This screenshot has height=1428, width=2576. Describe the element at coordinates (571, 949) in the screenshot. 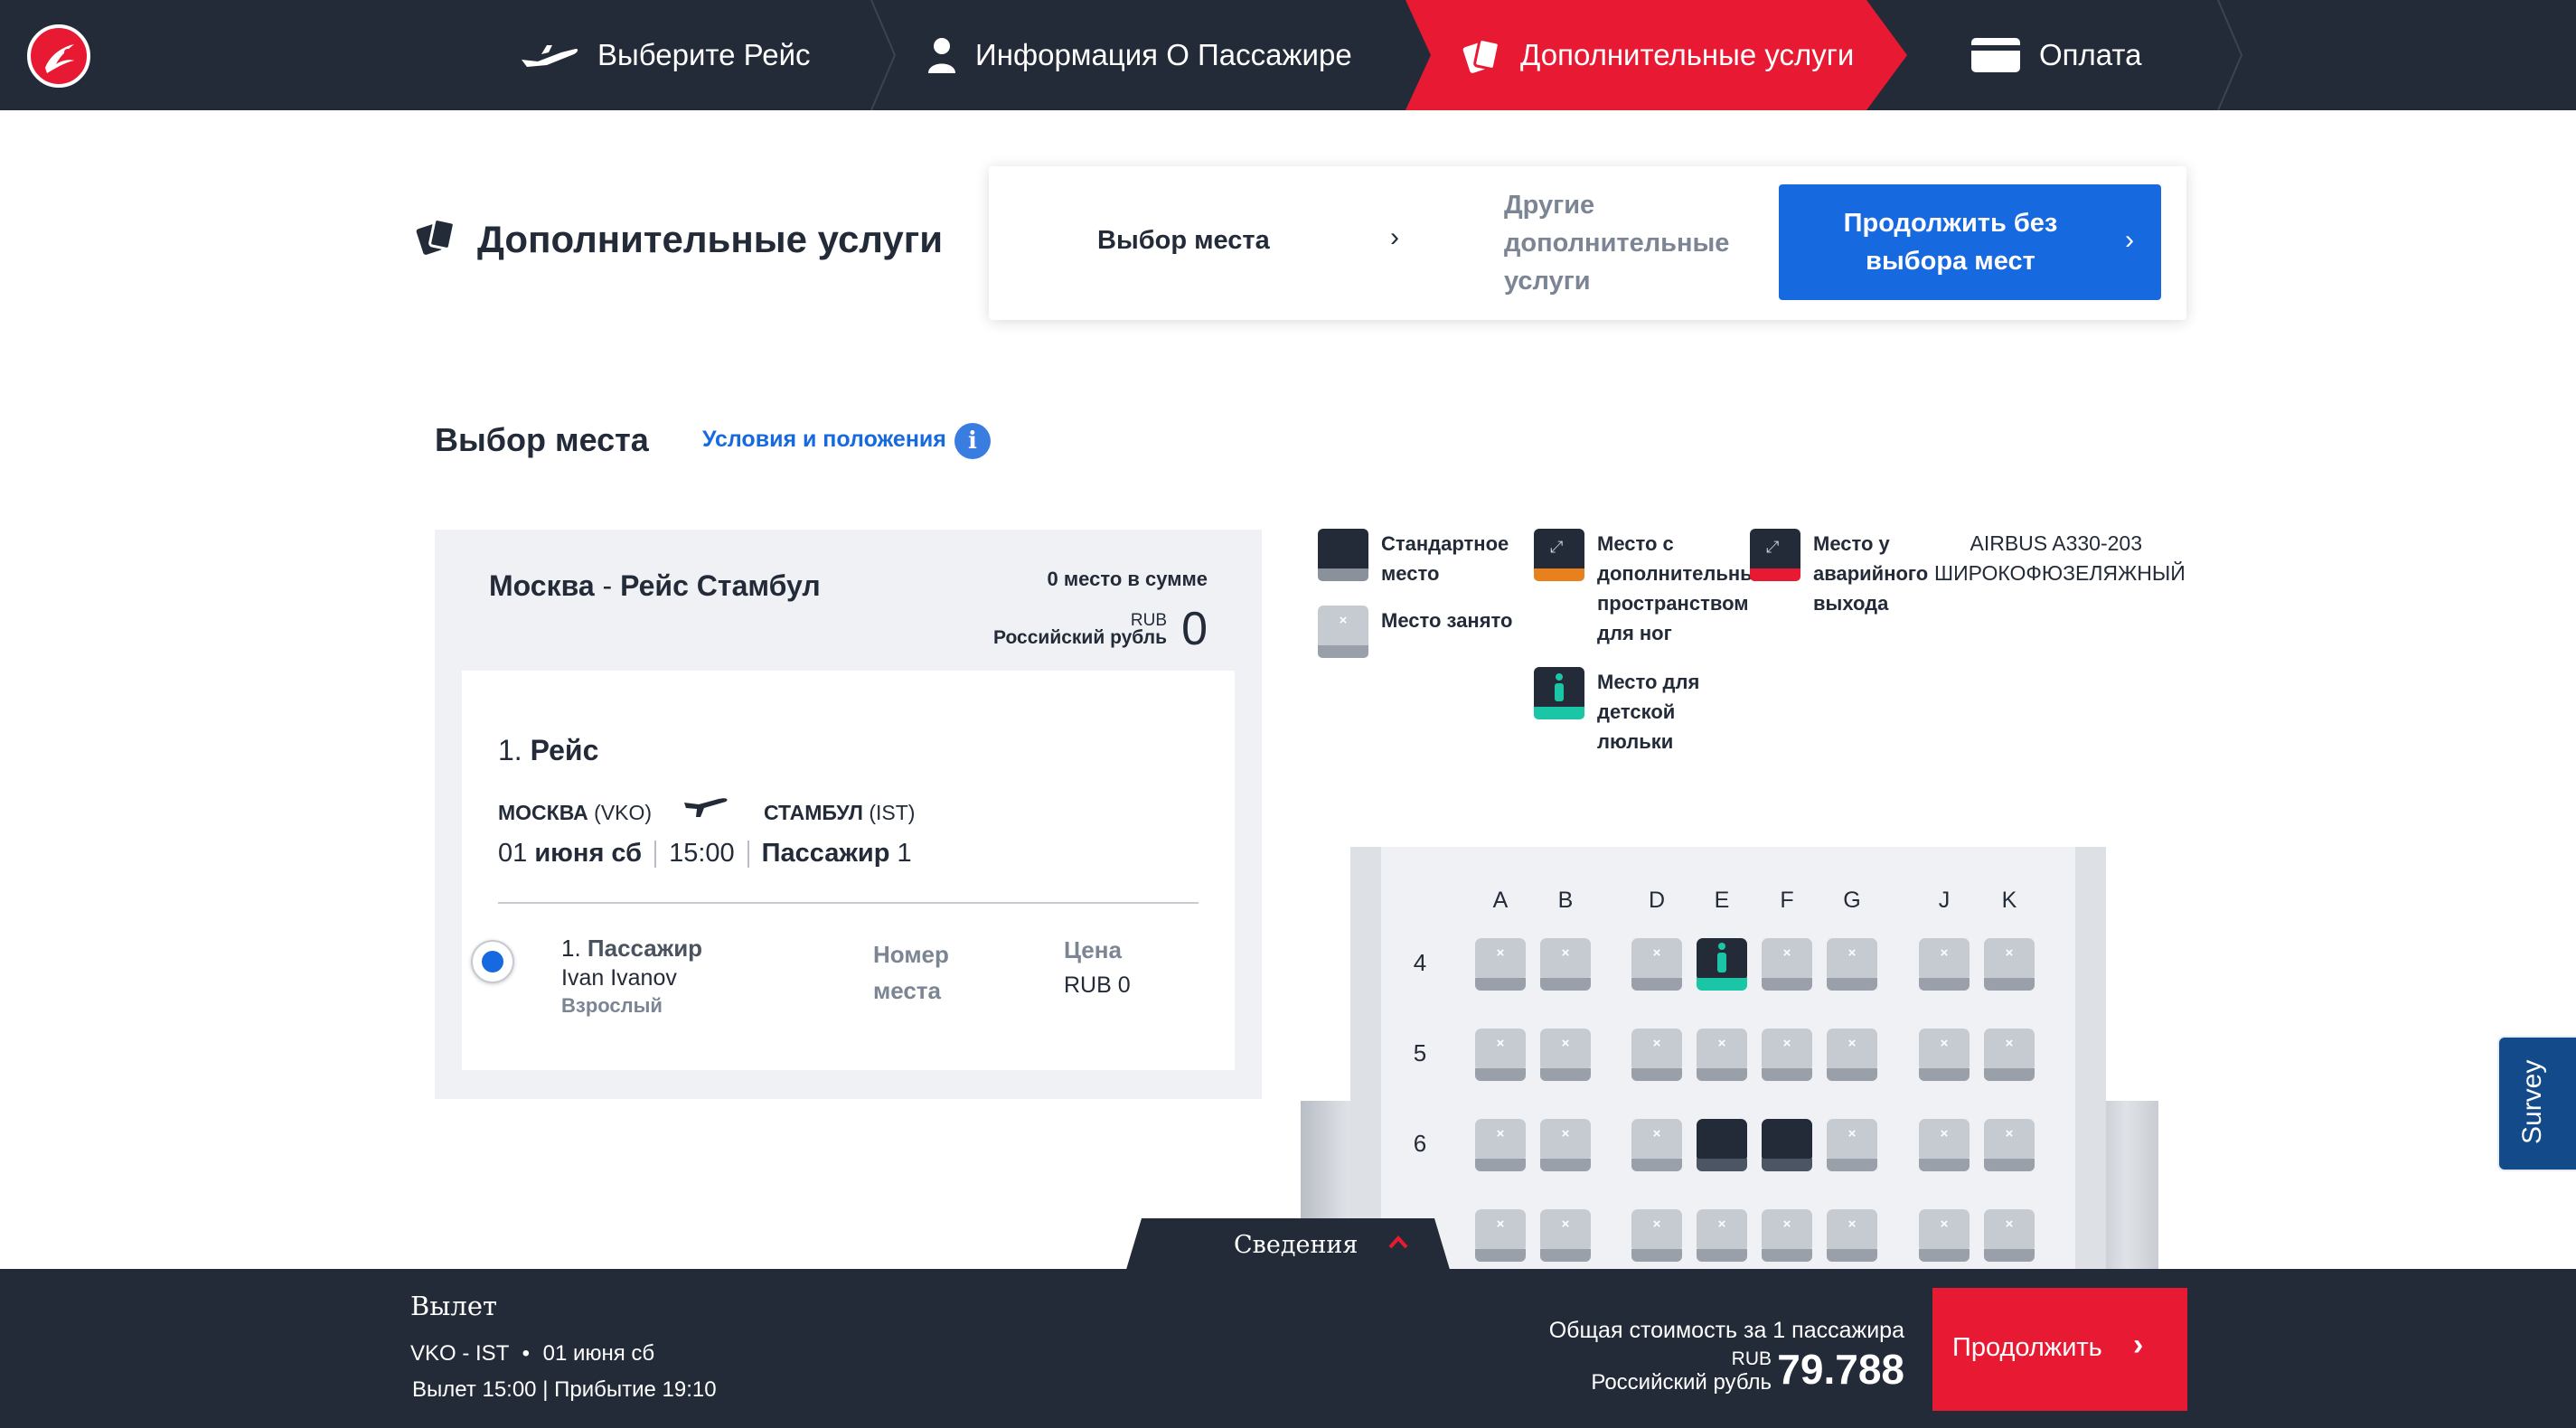

I see `passenger-index: 1.` at that location.